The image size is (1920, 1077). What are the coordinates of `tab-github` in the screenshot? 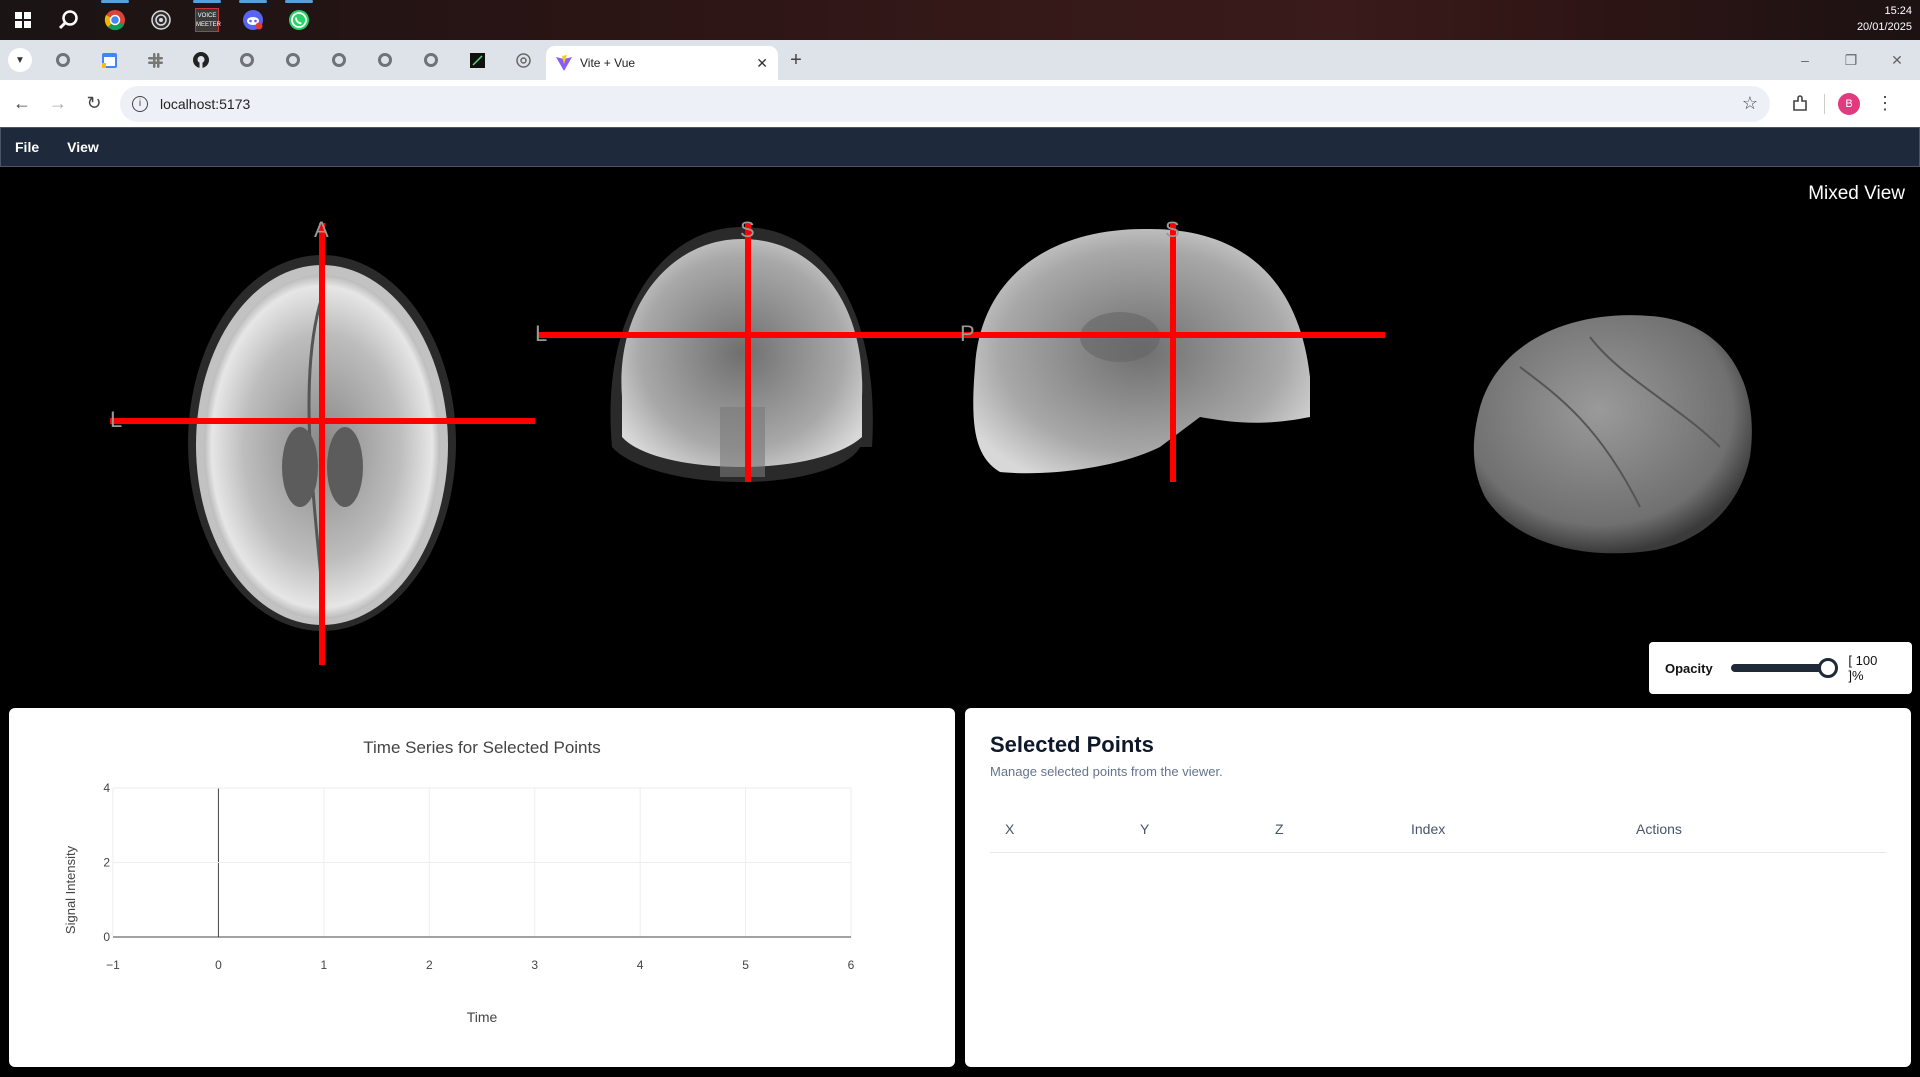 It's located at (201, 60).